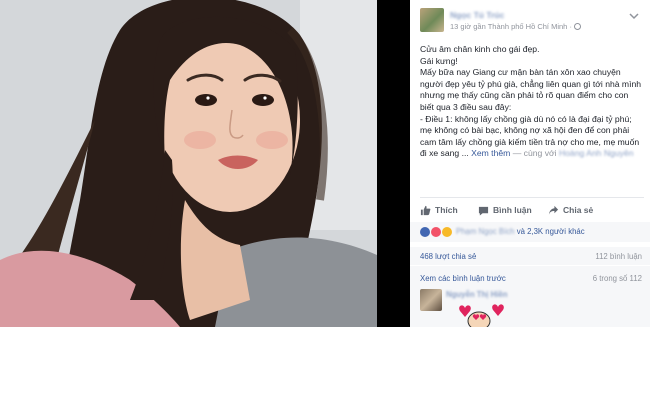 Image resolution: width=650 pixels, height=406 pixels. I want to click on like-button: Thích, so click(439, 210).